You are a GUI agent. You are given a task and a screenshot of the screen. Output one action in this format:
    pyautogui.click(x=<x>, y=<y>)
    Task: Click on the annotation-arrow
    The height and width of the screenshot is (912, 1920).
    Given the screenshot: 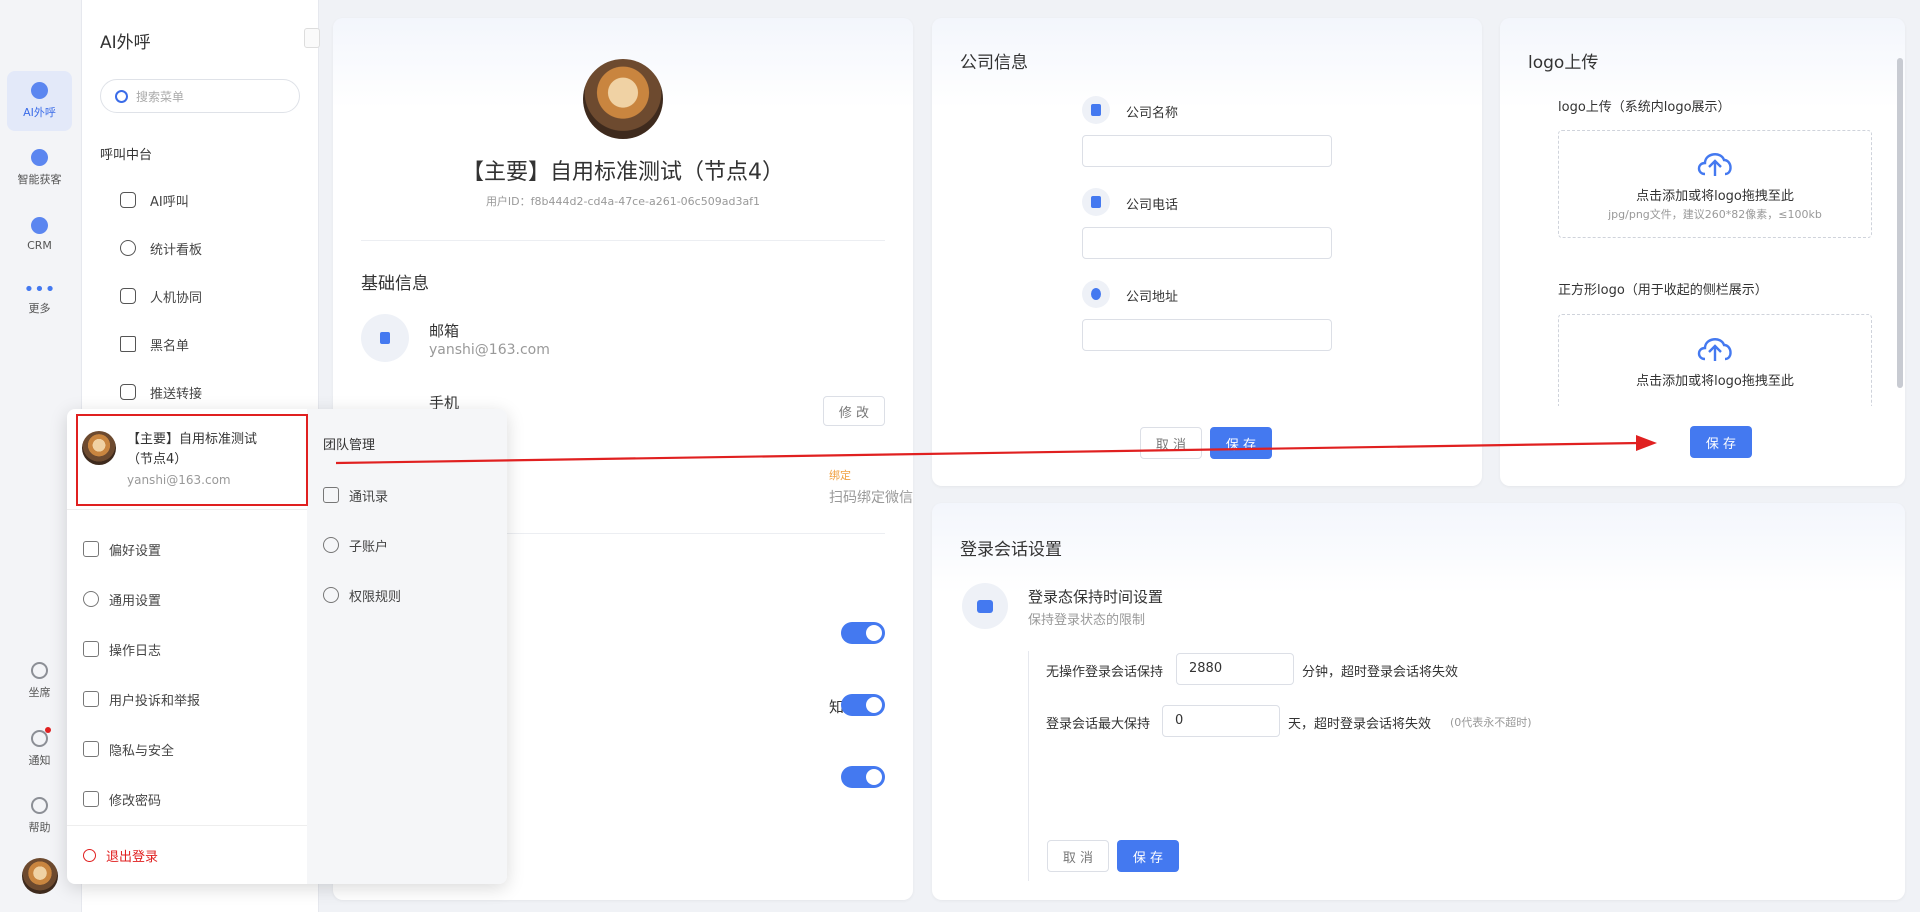 What is the action you would take?
    pyautogui.click(x=996, y=450)
    